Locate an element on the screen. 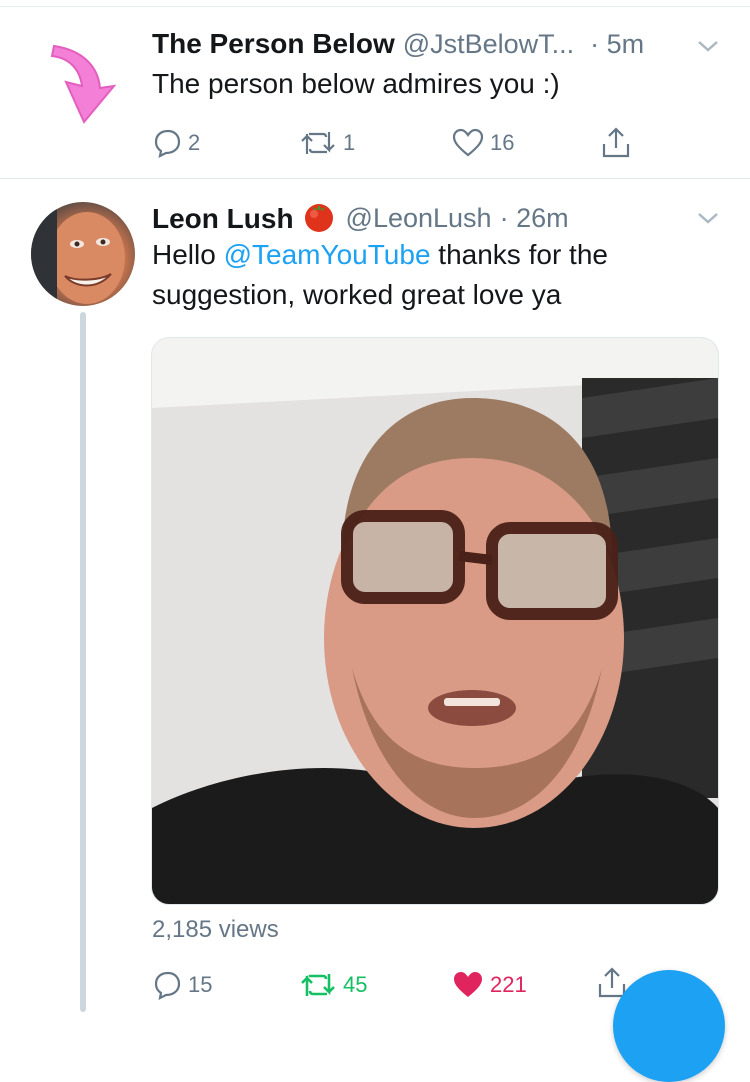 Image resolution: width=750 pixels, height=1082 pixels. retweet-button: 1 is located at coordinates (327, 143).